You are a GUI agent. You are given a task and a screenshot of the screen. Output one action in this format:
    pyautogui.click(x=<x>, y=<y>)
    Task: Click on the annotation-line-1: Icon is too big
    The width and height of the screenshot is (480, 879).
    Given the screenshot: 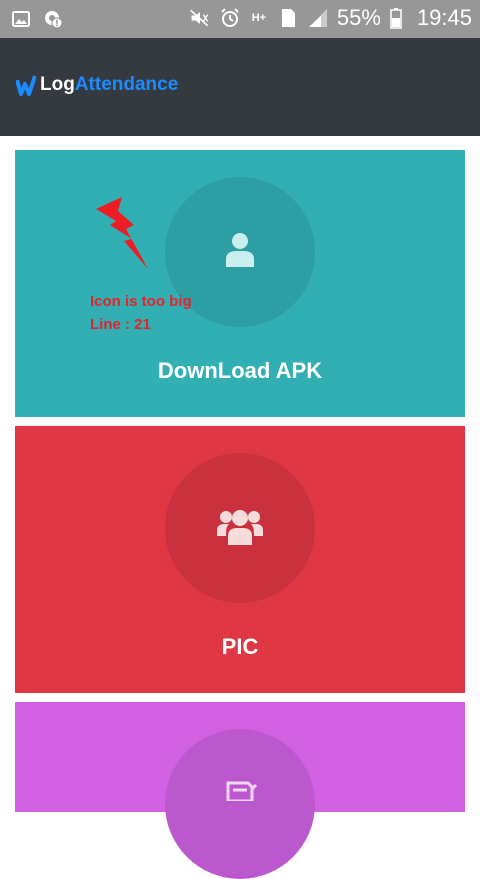 What is the action you would take?
    pyautogui.click(x=141, y=301)
    